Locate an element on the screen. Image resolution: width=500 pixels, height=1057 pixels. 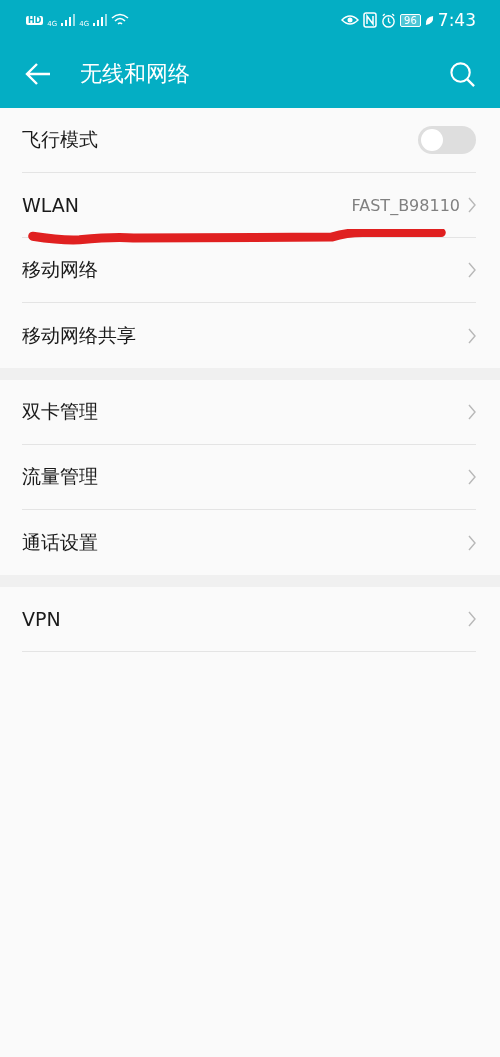
row-label: 移动网络共享 is located at coordinates (79, 335).